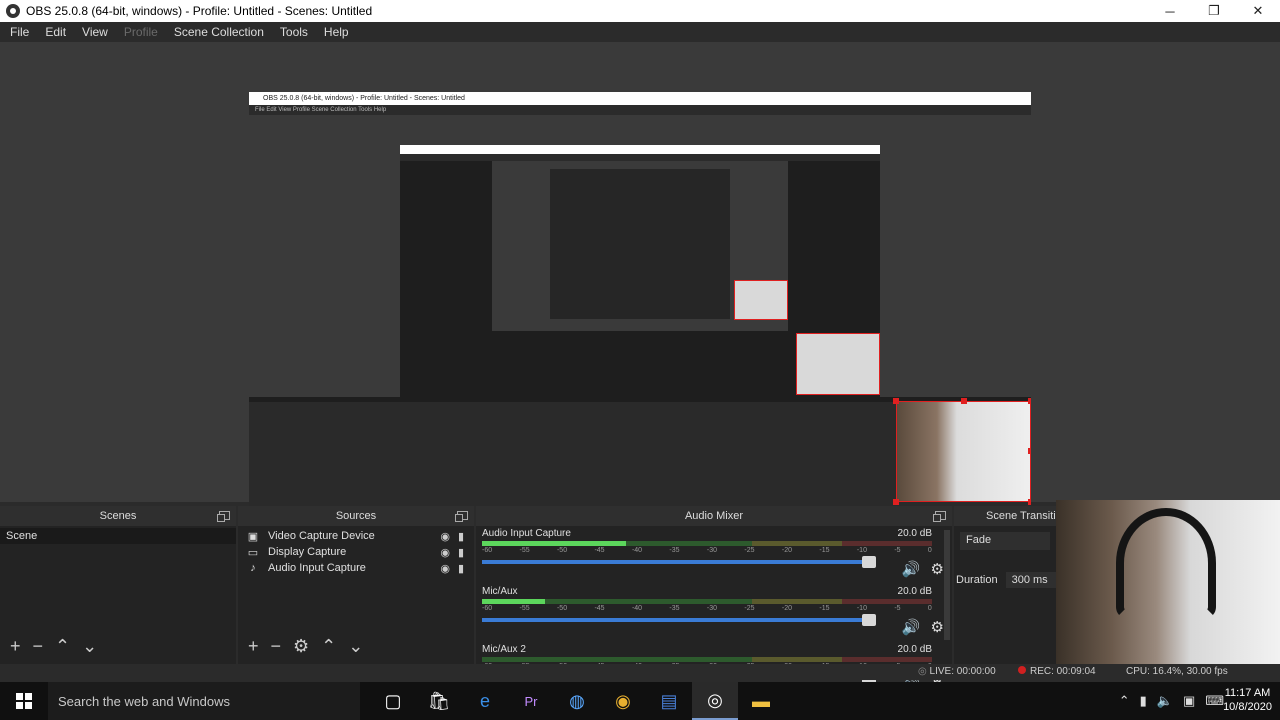  Describe the element at coordinates (838, 364) in the screenshot. I see `nested-webcam` at that location.